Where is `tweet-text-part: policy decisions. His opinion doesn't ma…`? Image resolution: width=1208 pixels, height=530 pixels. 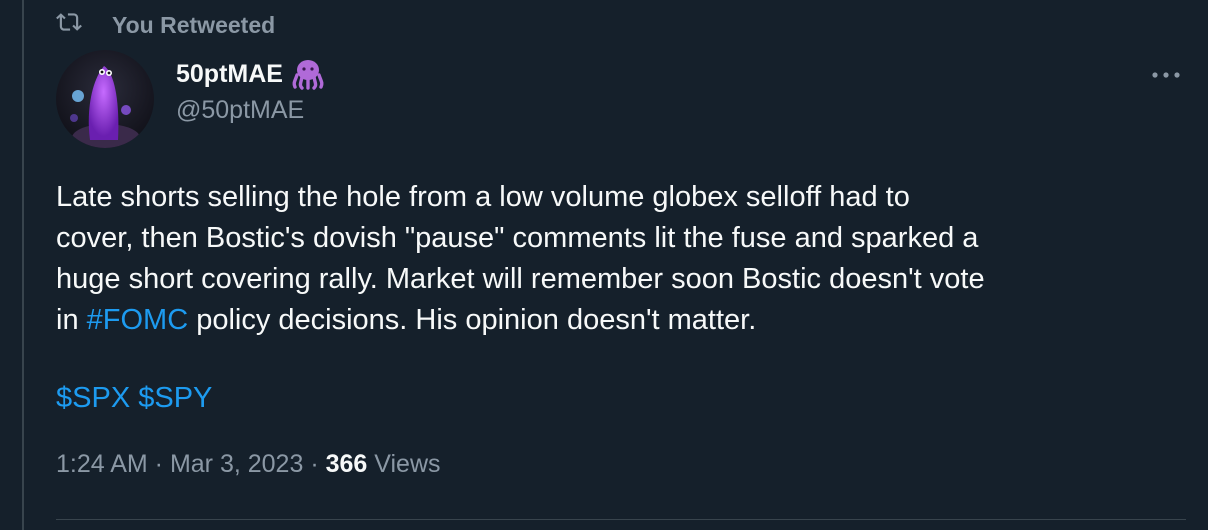 tweet-text-part: policy decisions. His opinion doesn't ma… is located at coordinates (472, 320).